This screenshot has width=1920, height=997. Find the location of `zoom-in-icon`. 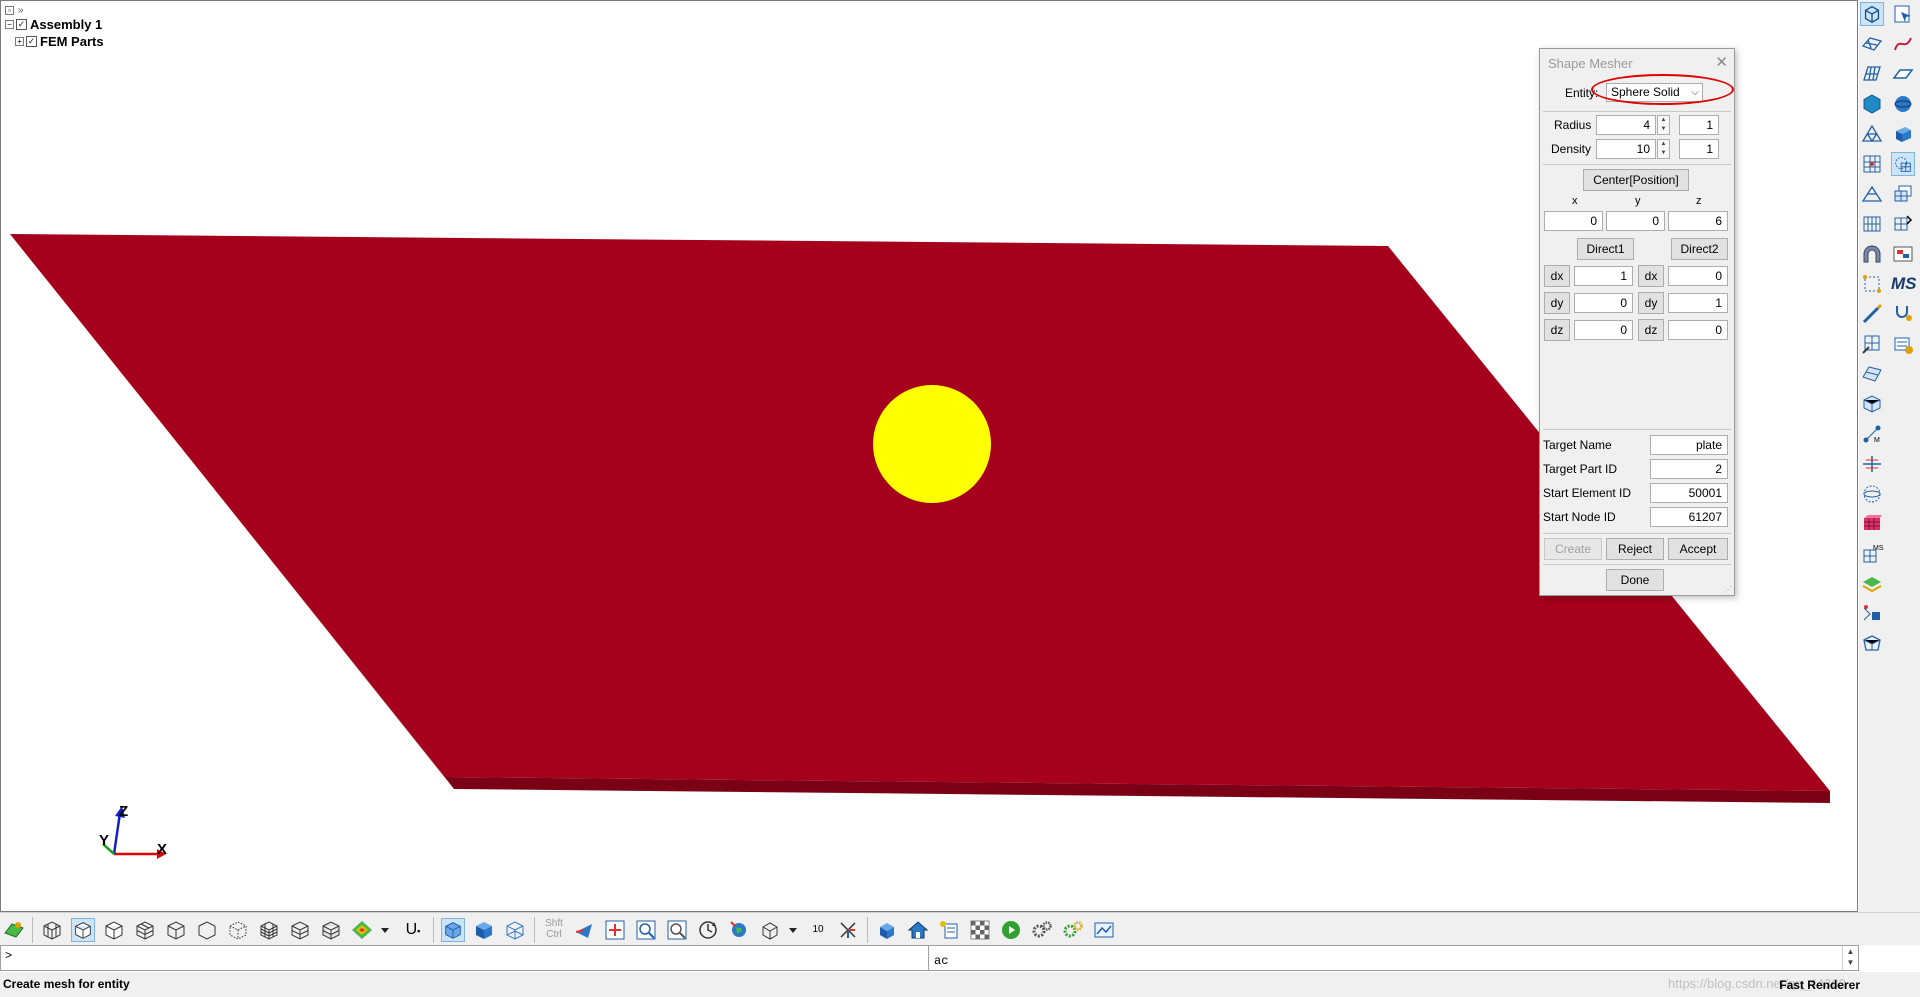

zoom-in-icon is located at coordinates (646, 930).